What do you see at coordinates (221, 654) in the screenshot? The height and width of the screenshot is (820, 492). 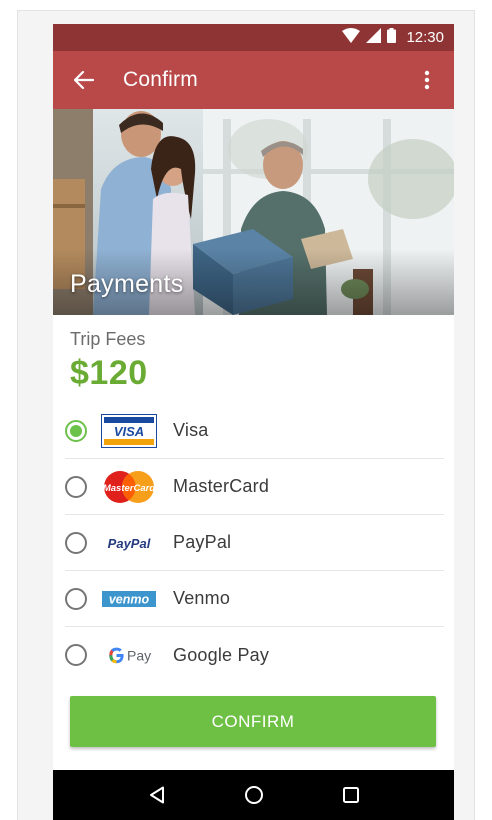 I see `payment-label-google-pay: Google Pay` at bounding box center [221, 654].